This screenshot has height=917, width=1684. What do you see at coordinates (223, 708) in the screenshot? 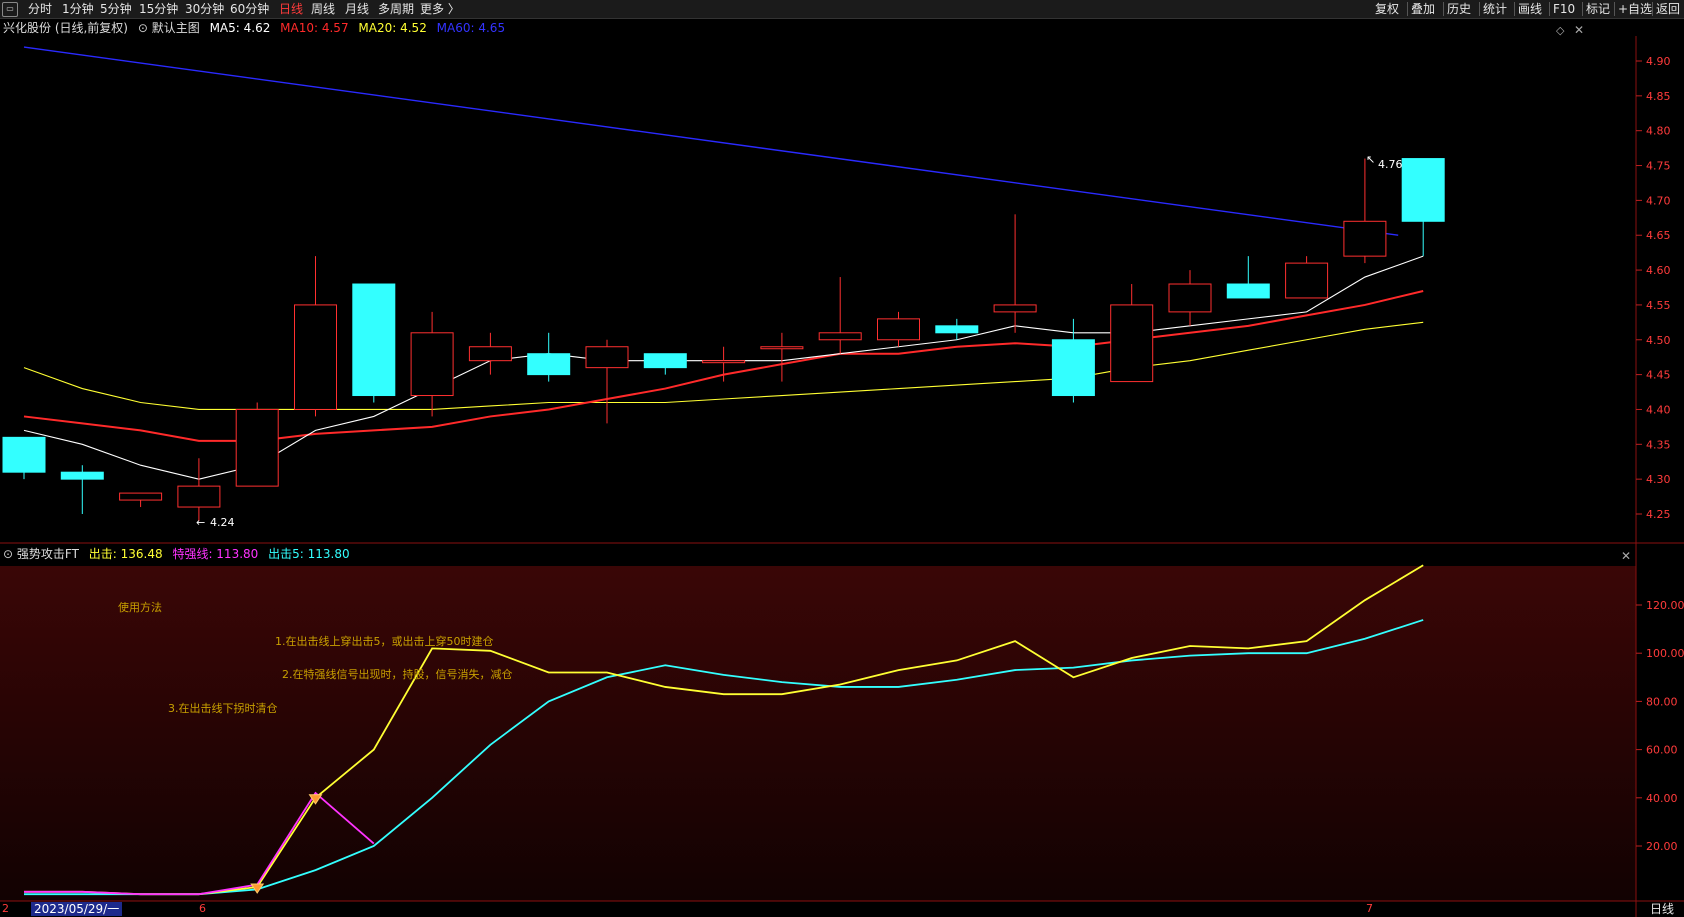
I see `notes-line3: 3.在出击线下拐时清仓` at bounding box center [223, 708].